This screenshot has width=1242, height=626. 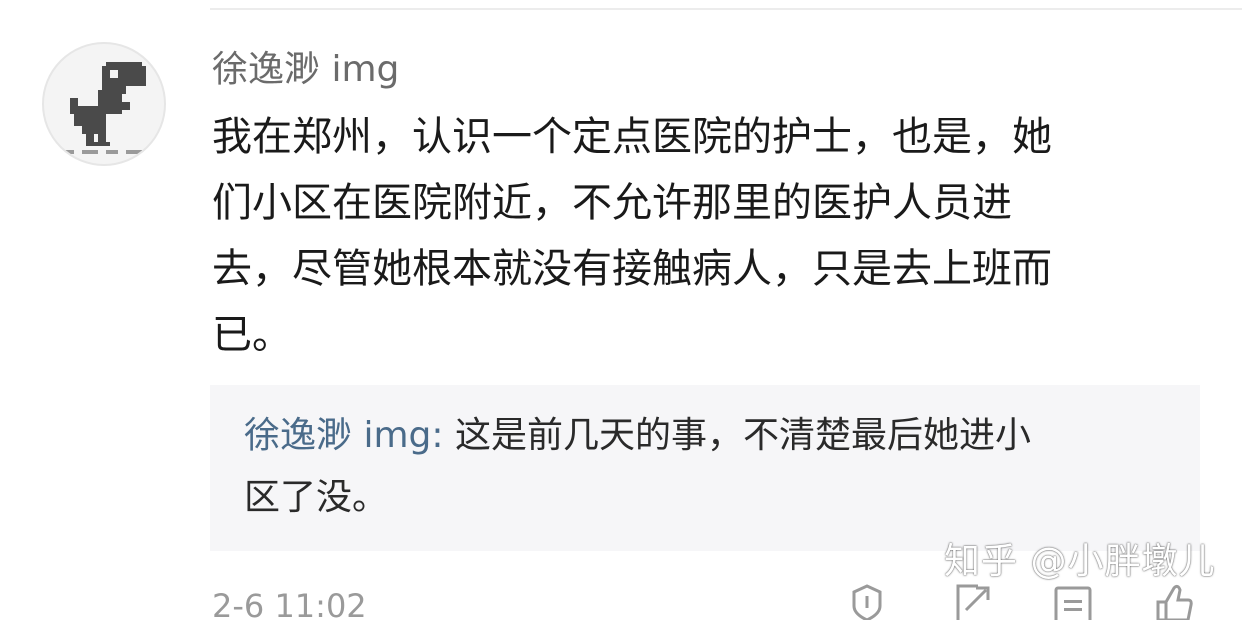 What do you see at coordinates (632, 269) in the screenshot?
I see `comment-line: 去，尽管她根本就没有接触病人，只是去上班而` at bounding box center [632, 269].